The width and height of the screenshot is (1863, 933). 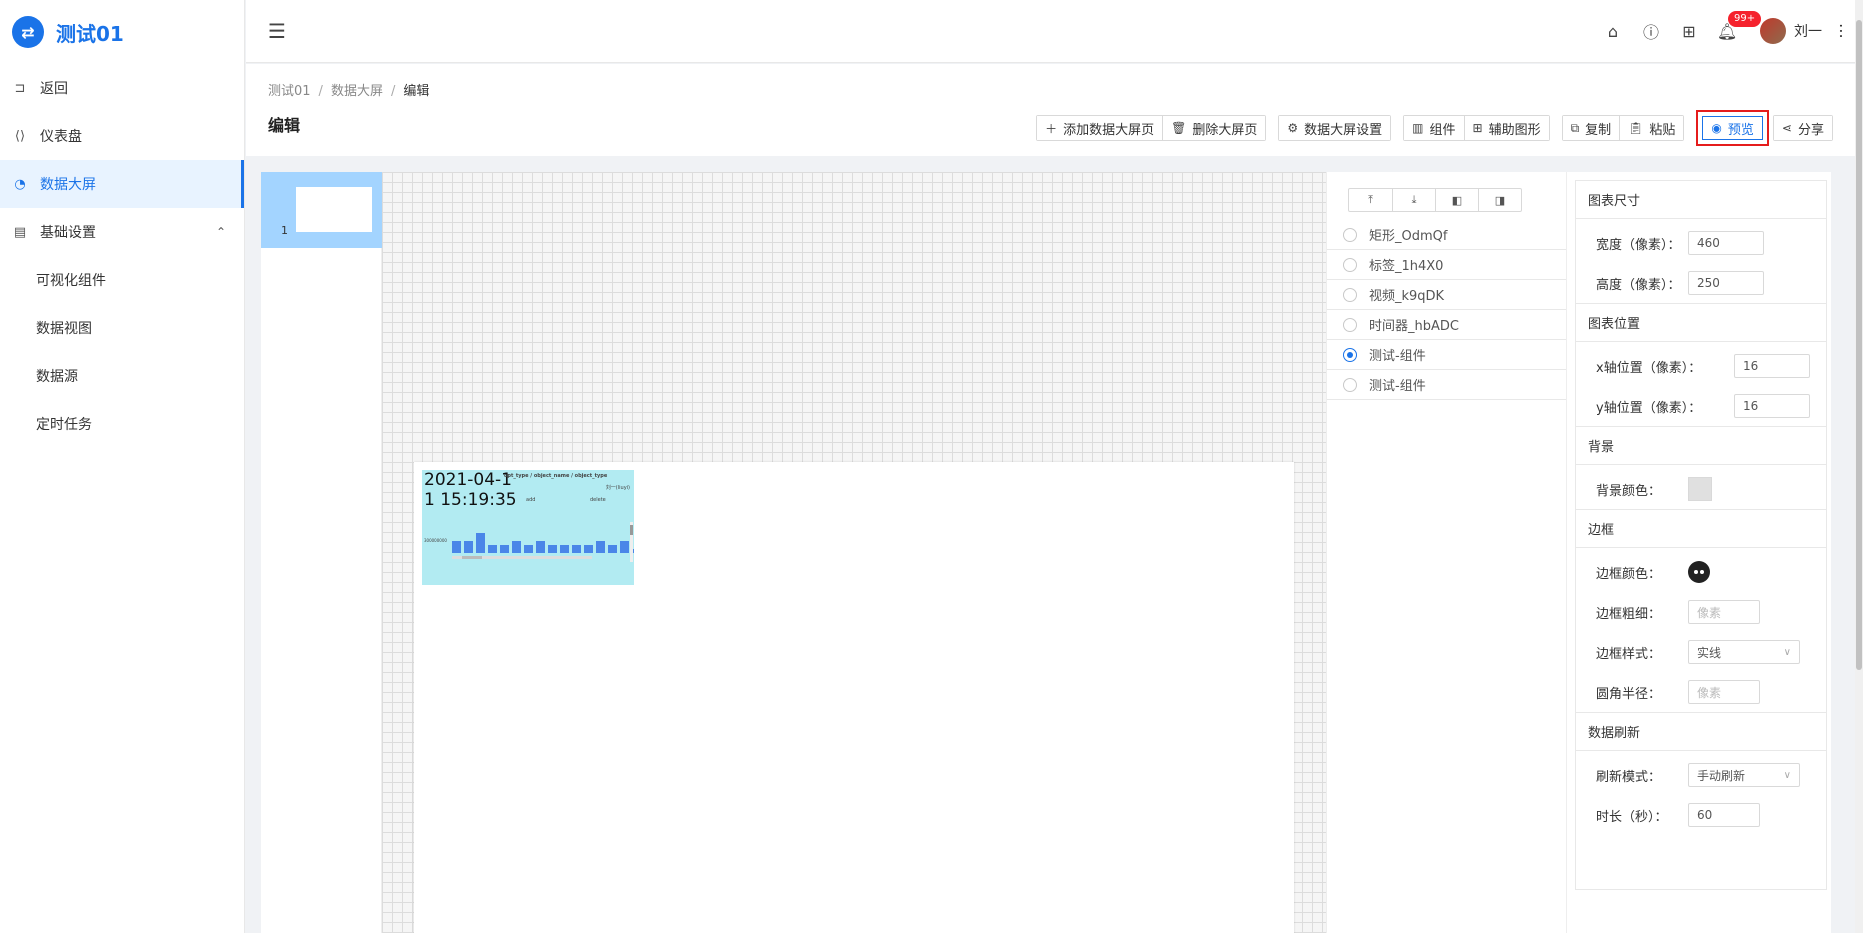 I want to click on border-width-label: 边框粗细：, so click(x=1629, y=614).